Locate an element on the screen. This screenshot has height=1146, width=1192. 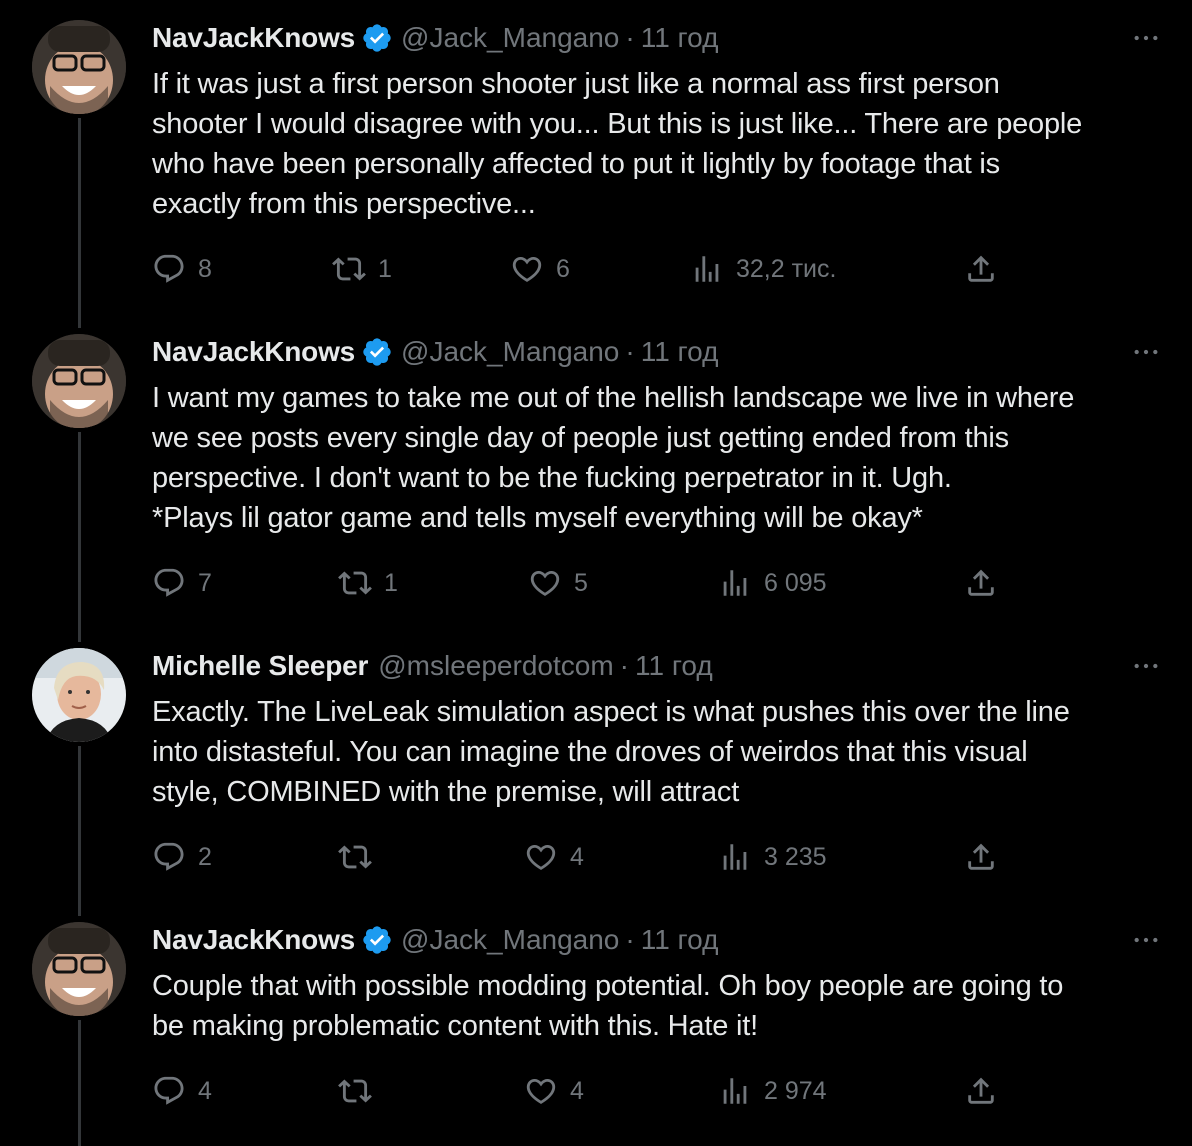
reply-button: 7 is located at coordinates (182, 583).